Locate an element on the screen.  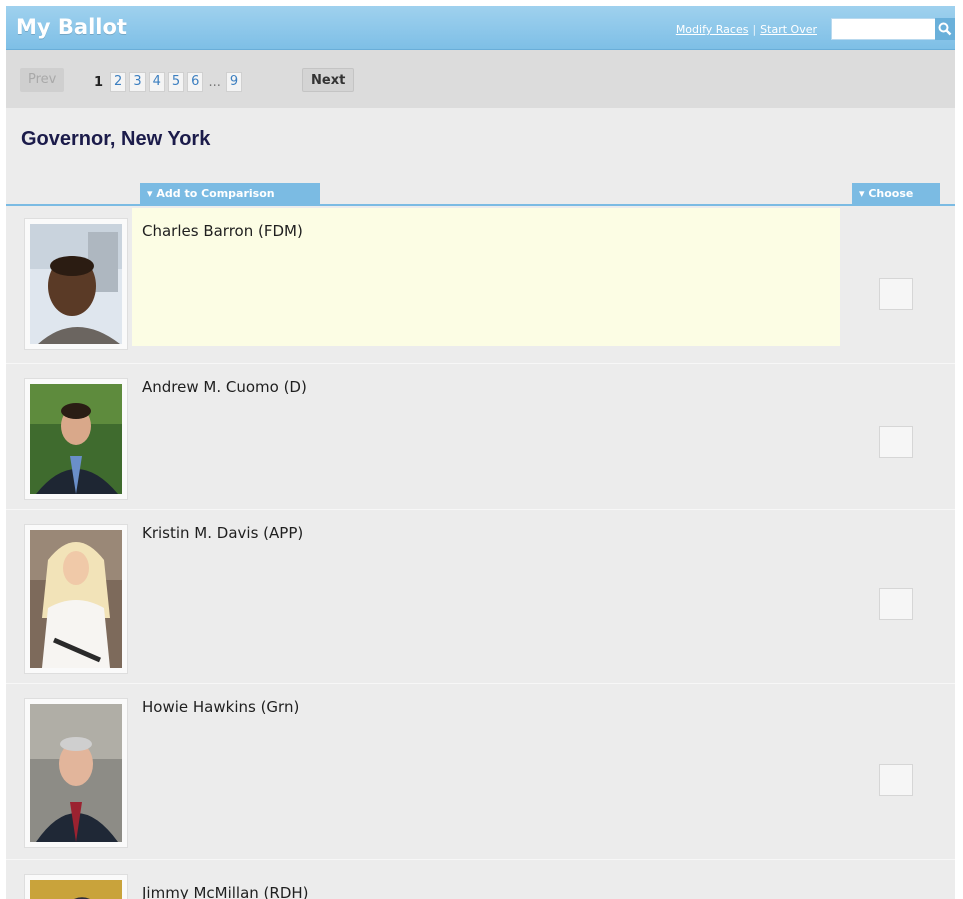
ballot-header: My Ballot Modify Races | Start Over is located at coordinates (480, 28).